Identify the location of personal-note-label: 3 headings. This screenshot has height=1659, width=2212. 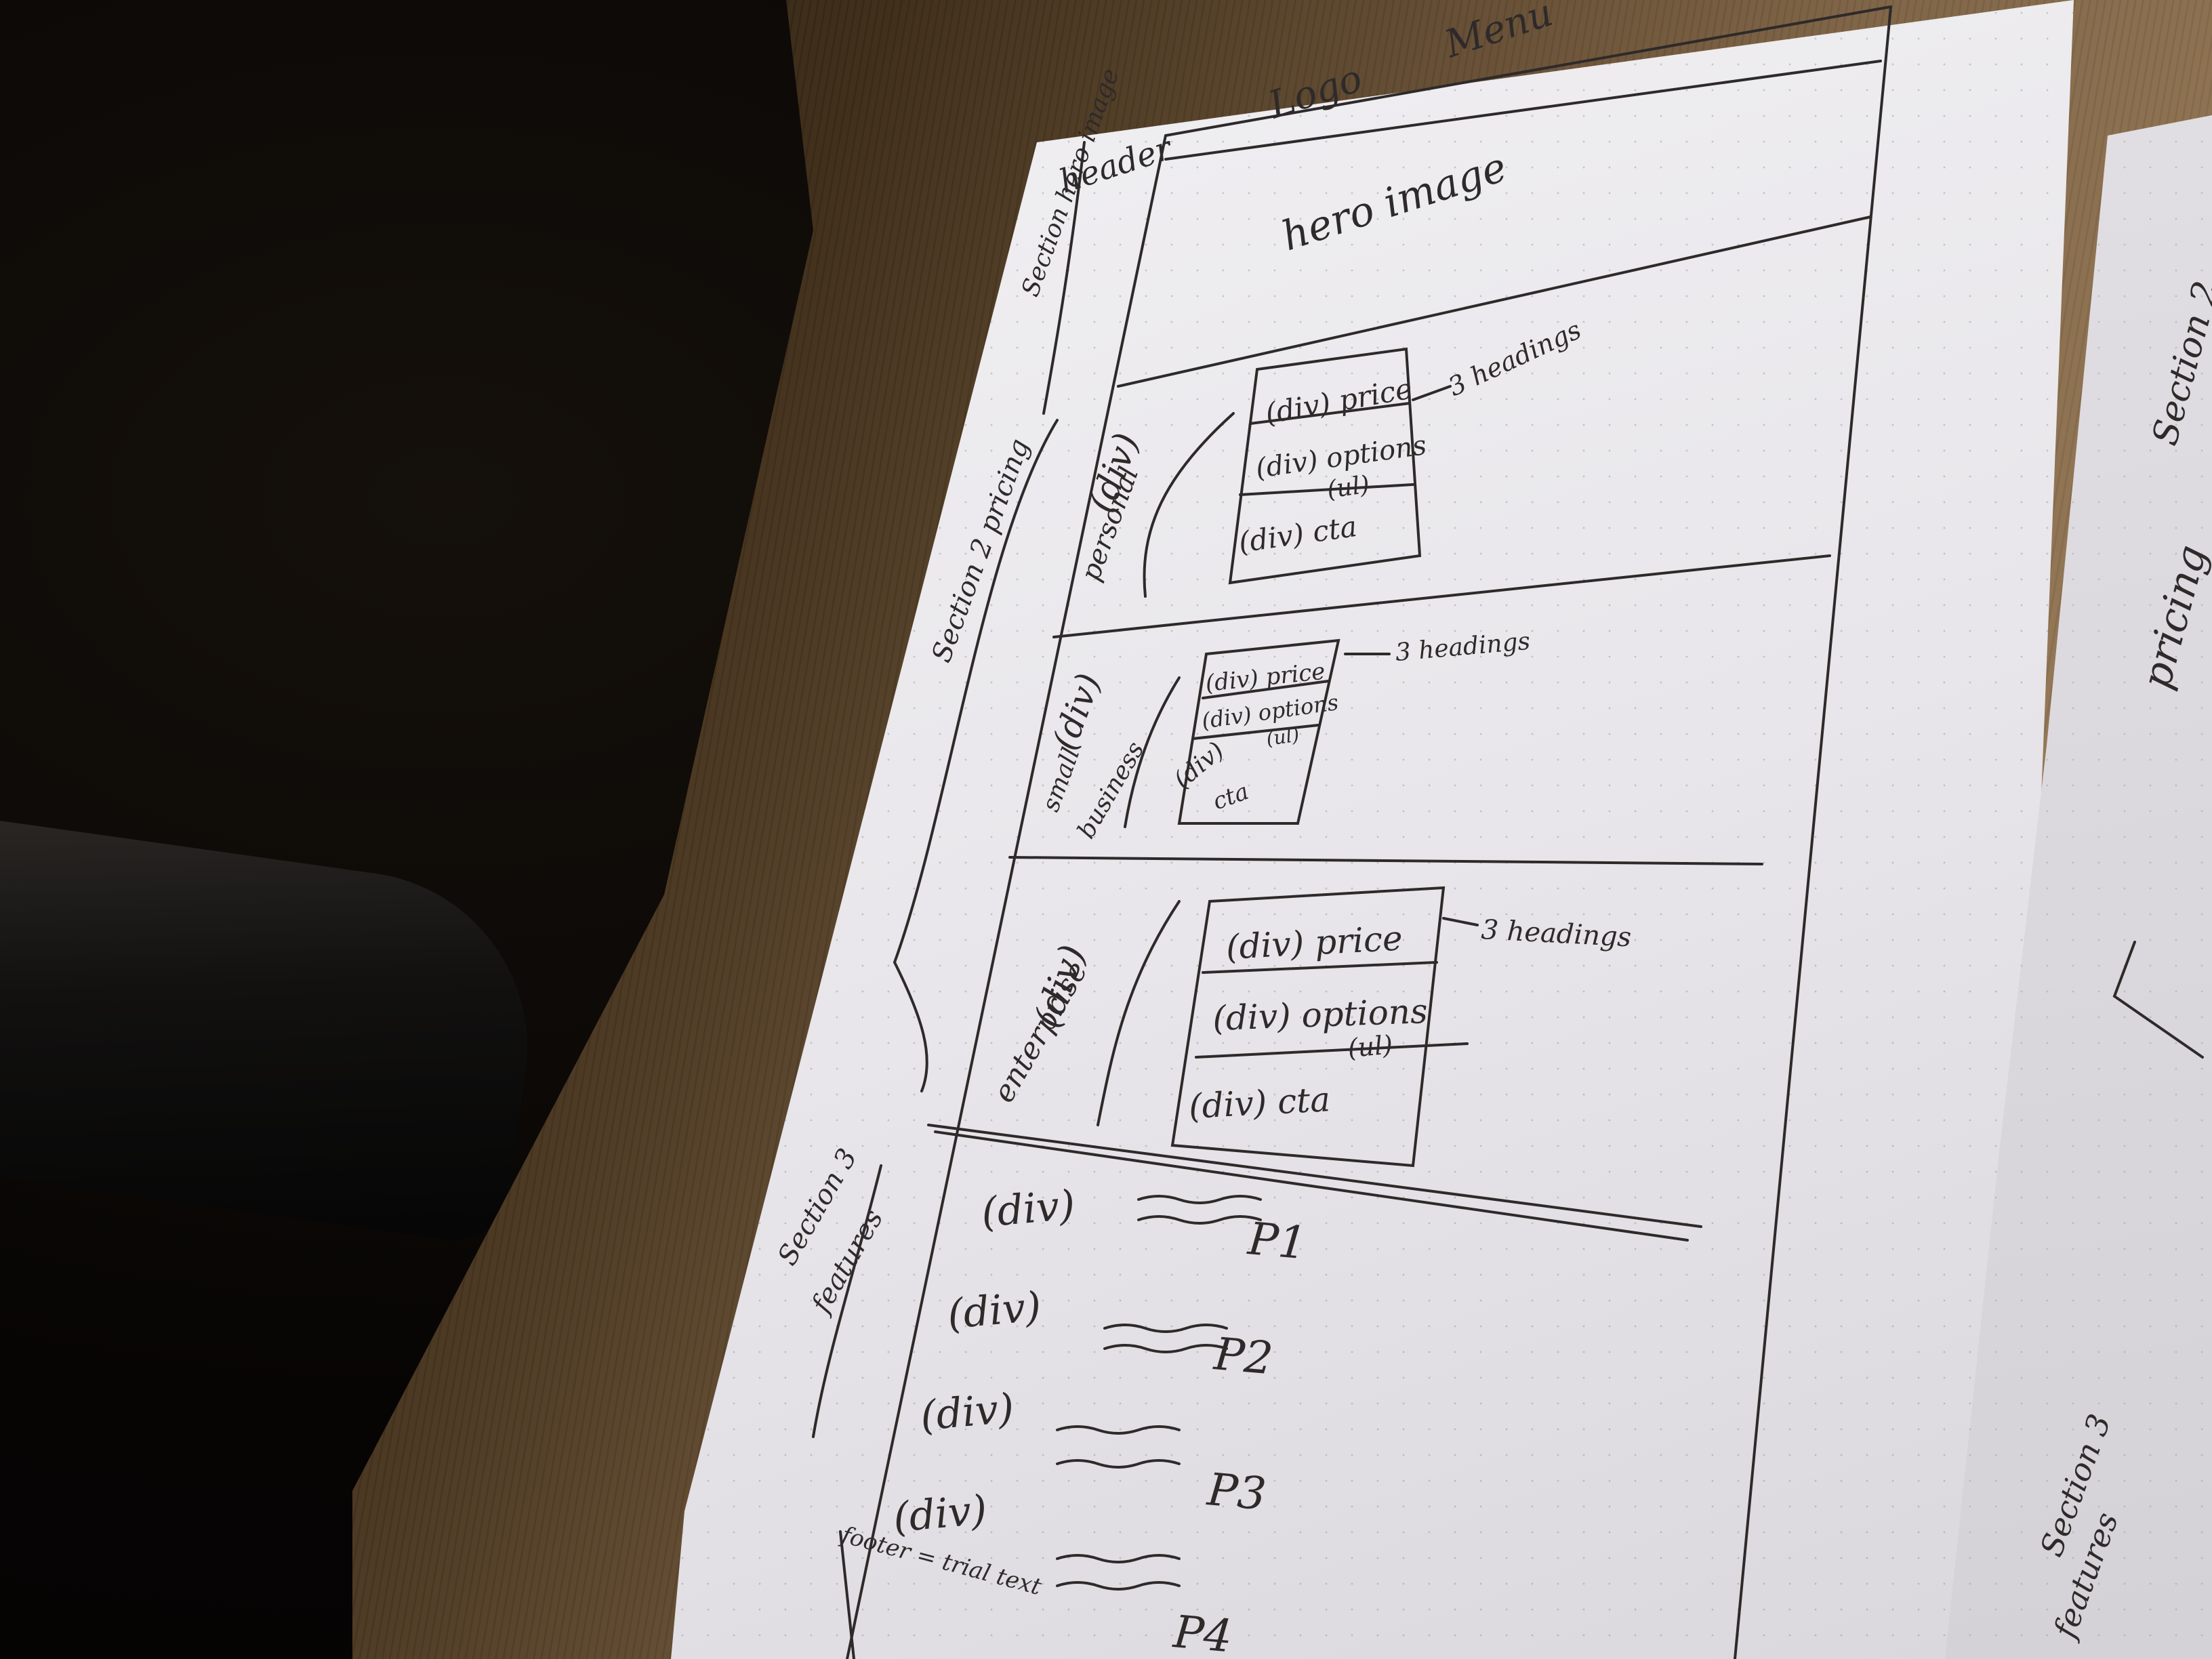
(1514, 358).